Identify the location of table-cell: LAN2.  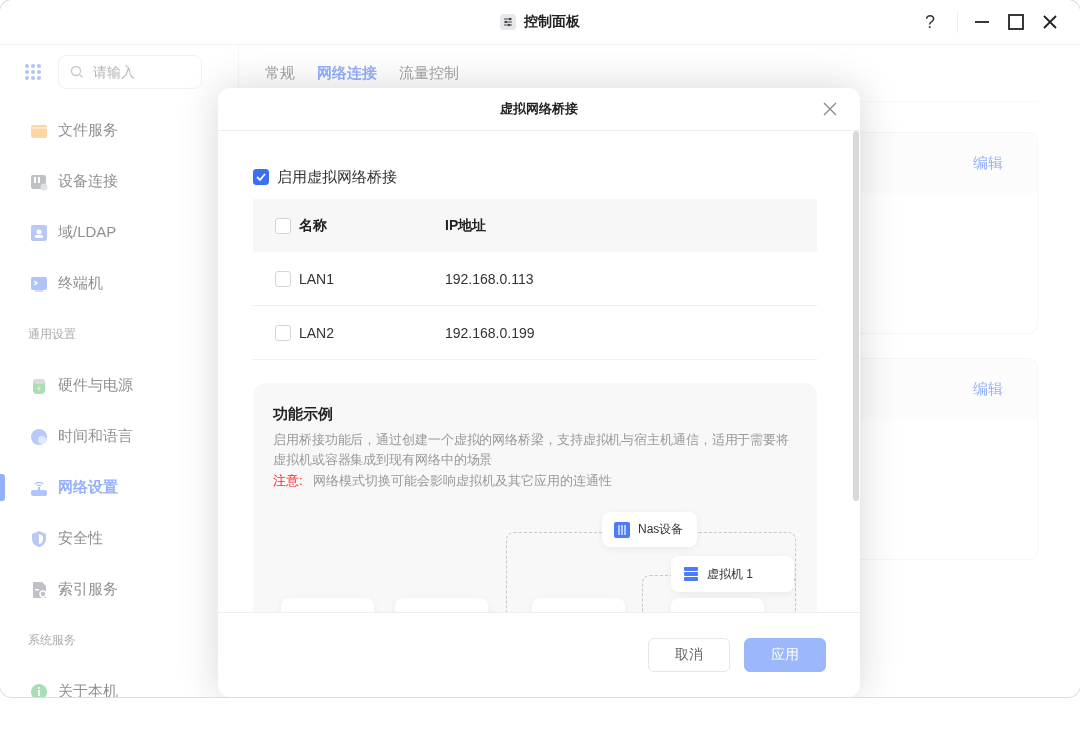
(317, 332).